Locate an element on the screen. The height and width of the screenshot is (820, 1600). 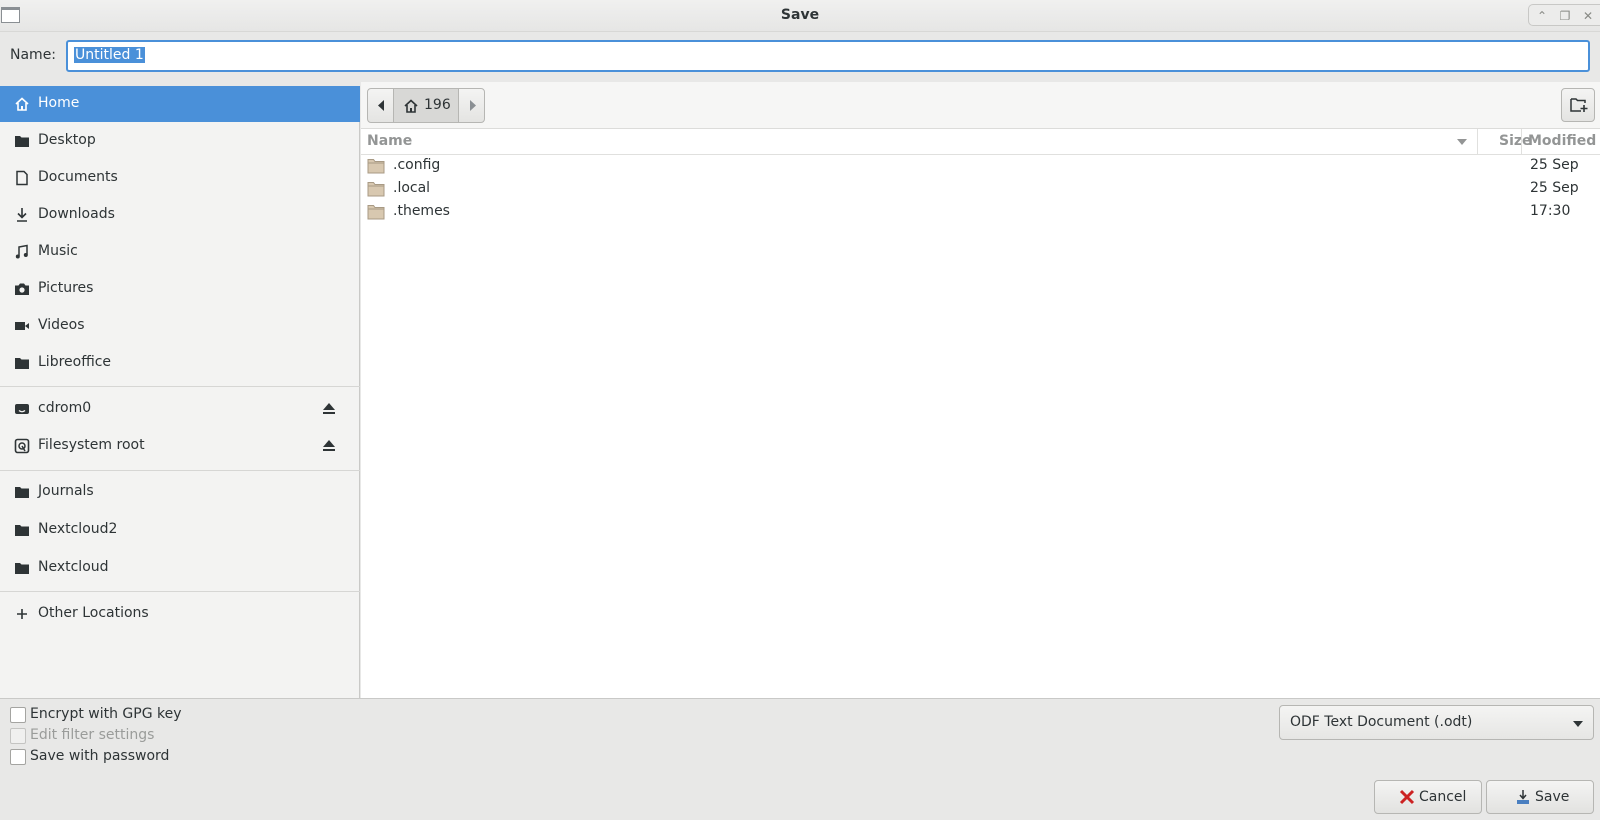
new-folder-icon is located at coordinates (1579, 105).